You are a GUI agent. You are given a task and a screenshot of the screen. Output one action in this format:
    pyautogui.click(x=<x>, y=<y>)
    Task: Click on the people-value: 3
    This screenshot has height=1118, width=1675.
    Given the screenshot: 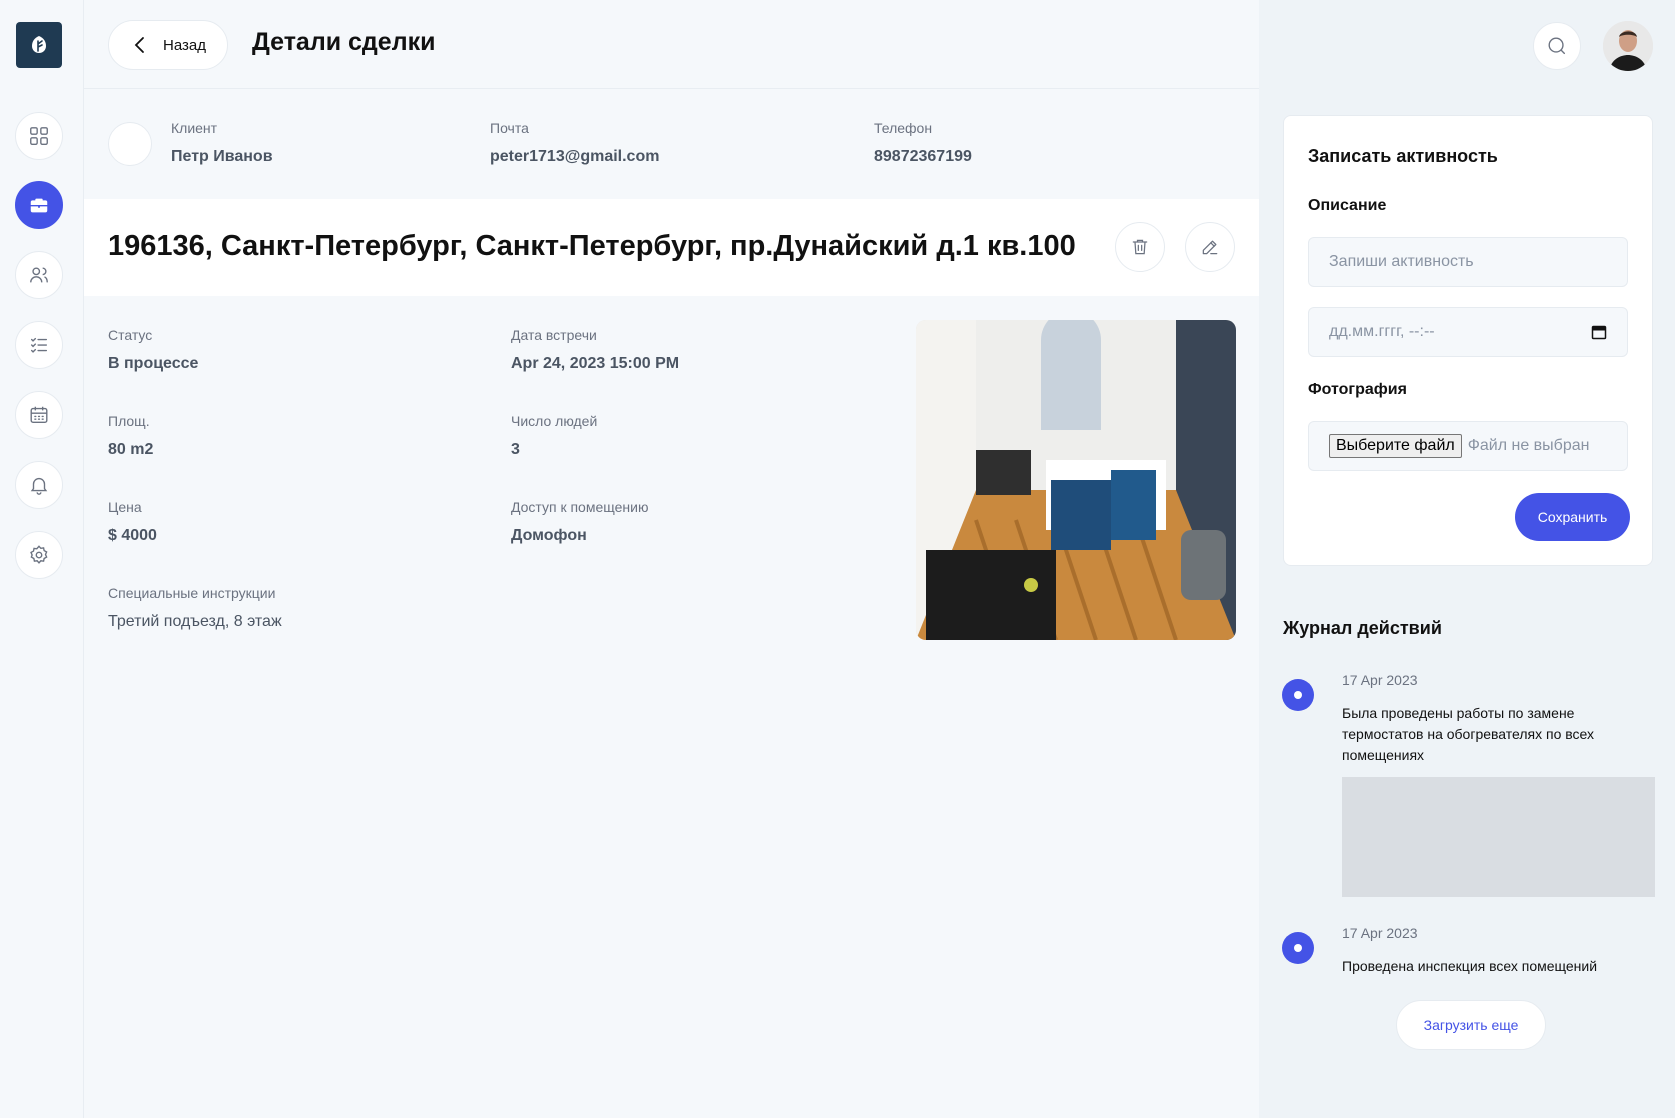 What is the action you would take?
    pyautogui.click(x=515, y=449)
    